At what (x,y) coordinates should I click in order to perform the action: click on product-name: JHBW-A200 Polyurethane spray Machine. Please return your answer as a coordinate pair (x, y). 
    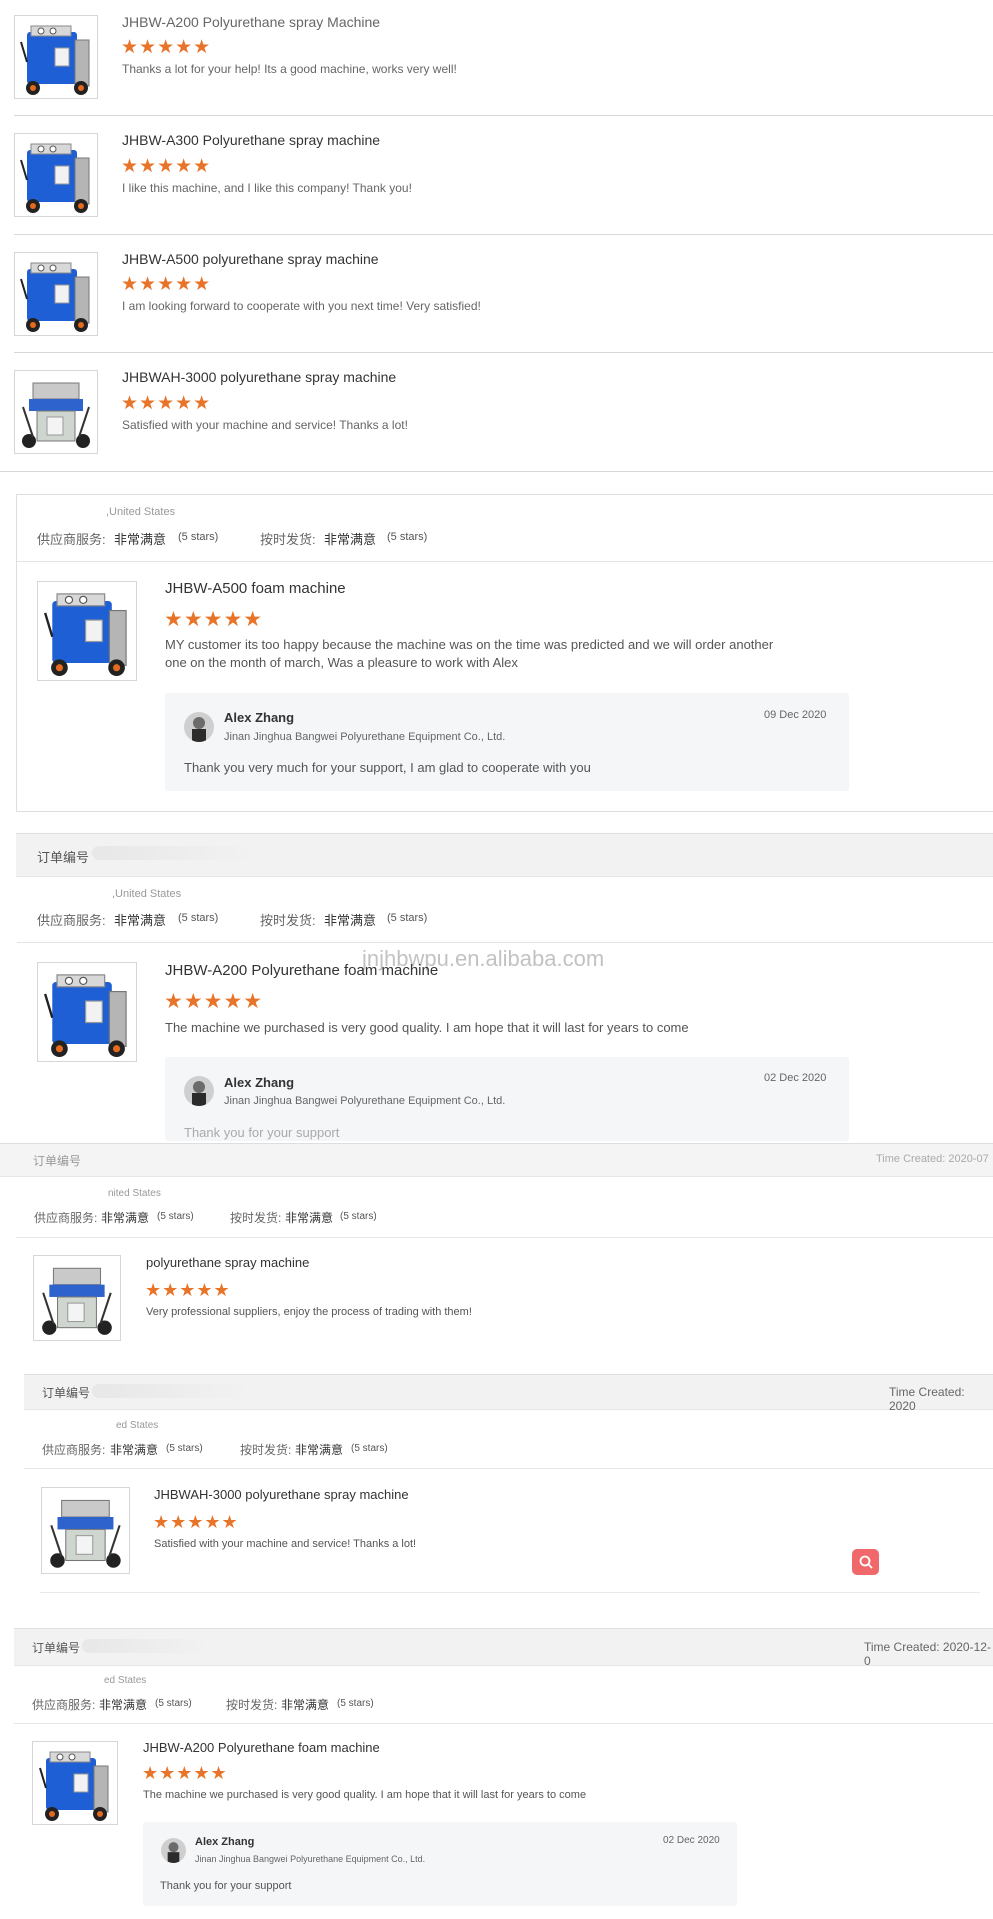
    Looking at the image, I should click on (251, 22).